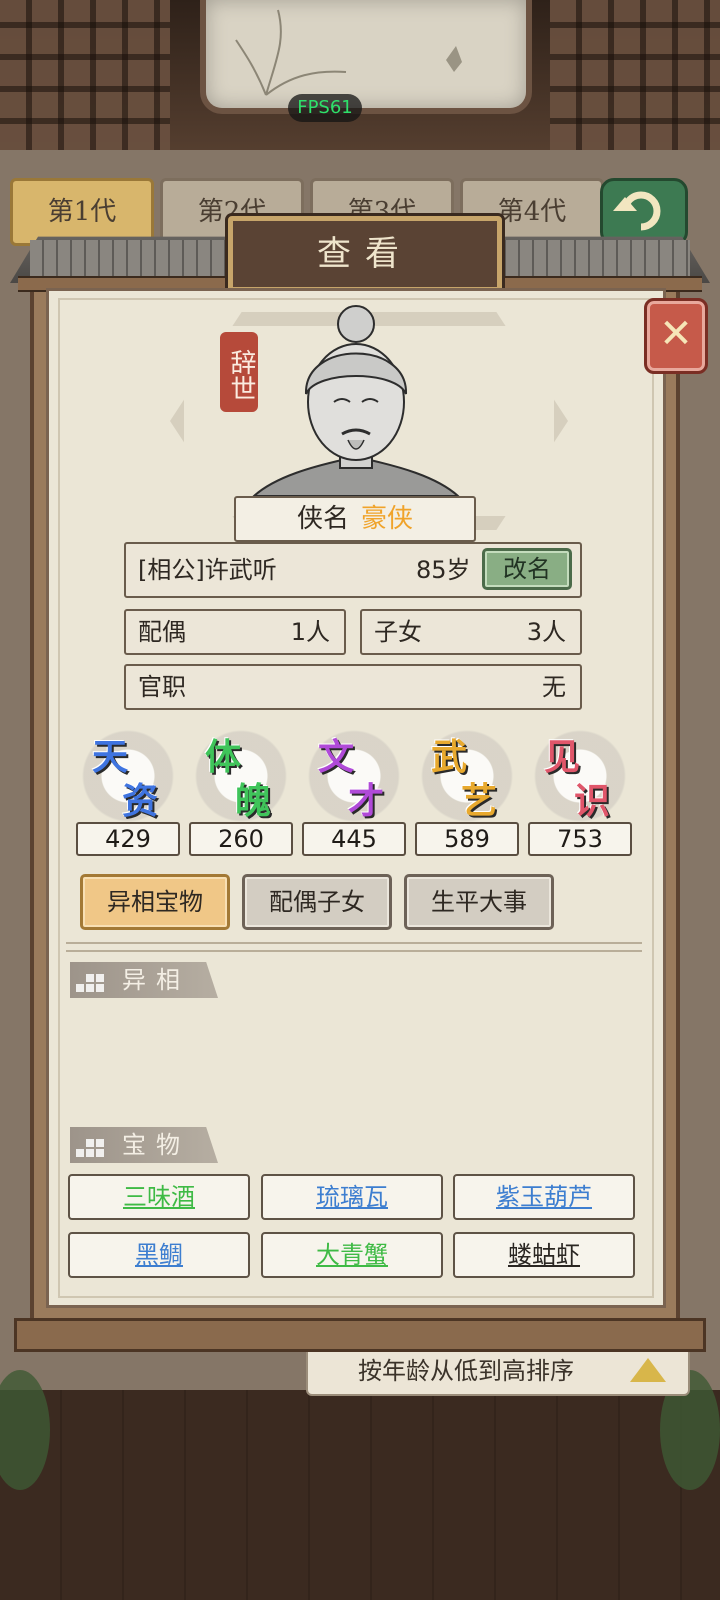  Describe the element at coordinates (443, 570) in the screenshot. I see `person-age: 85岁` at that location.